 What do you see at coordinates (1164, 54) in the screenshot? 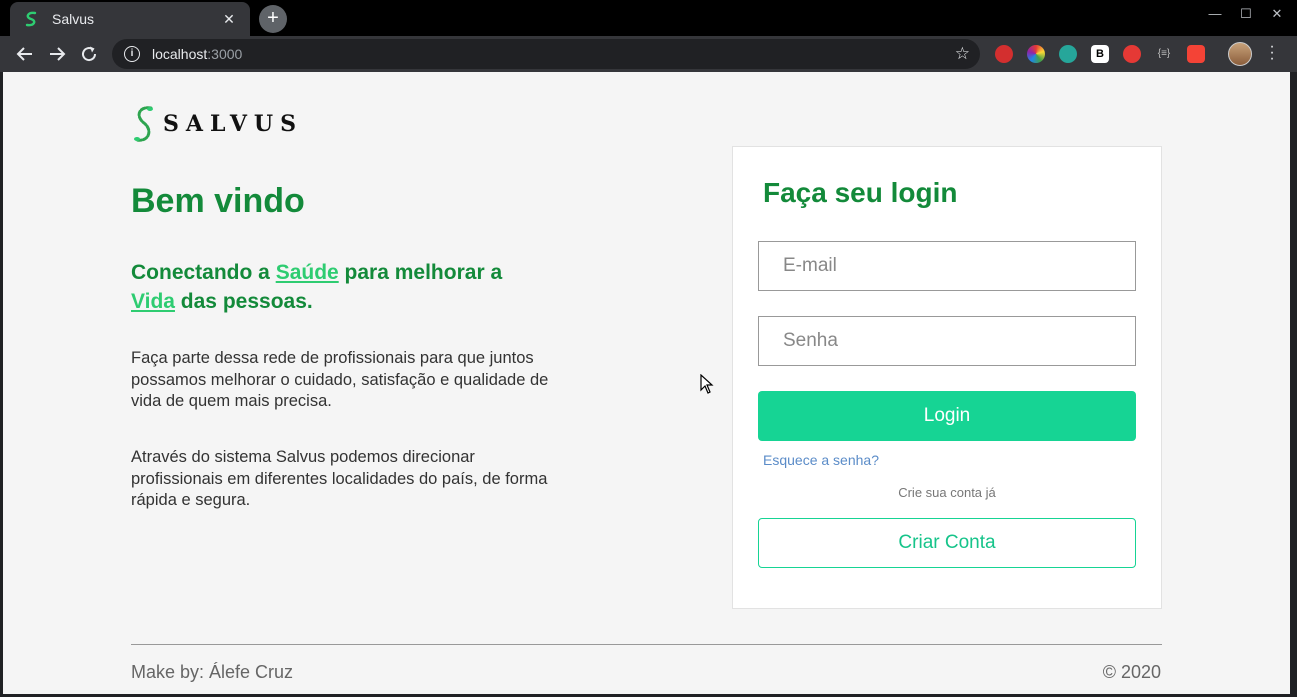
I see `json-viewer-icon: {≡}` at bounding box center [1164, 54].